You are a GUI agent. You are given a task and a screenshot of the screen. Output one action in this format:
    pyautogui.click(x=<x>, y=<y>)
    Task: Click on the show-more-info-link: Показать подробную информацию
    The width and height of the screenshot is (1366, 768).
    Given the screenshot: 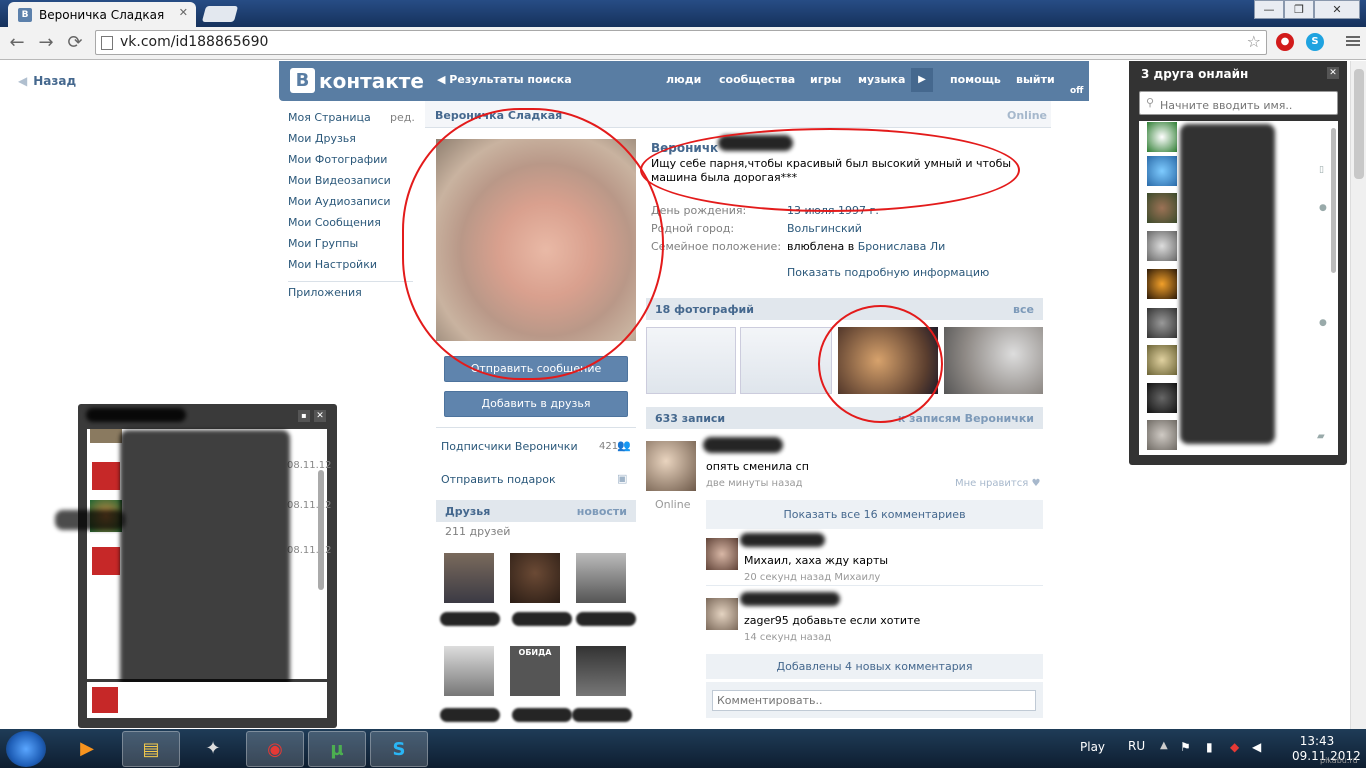 What is the action you would take?
    pyautogui.click(x=888, y=272)
    